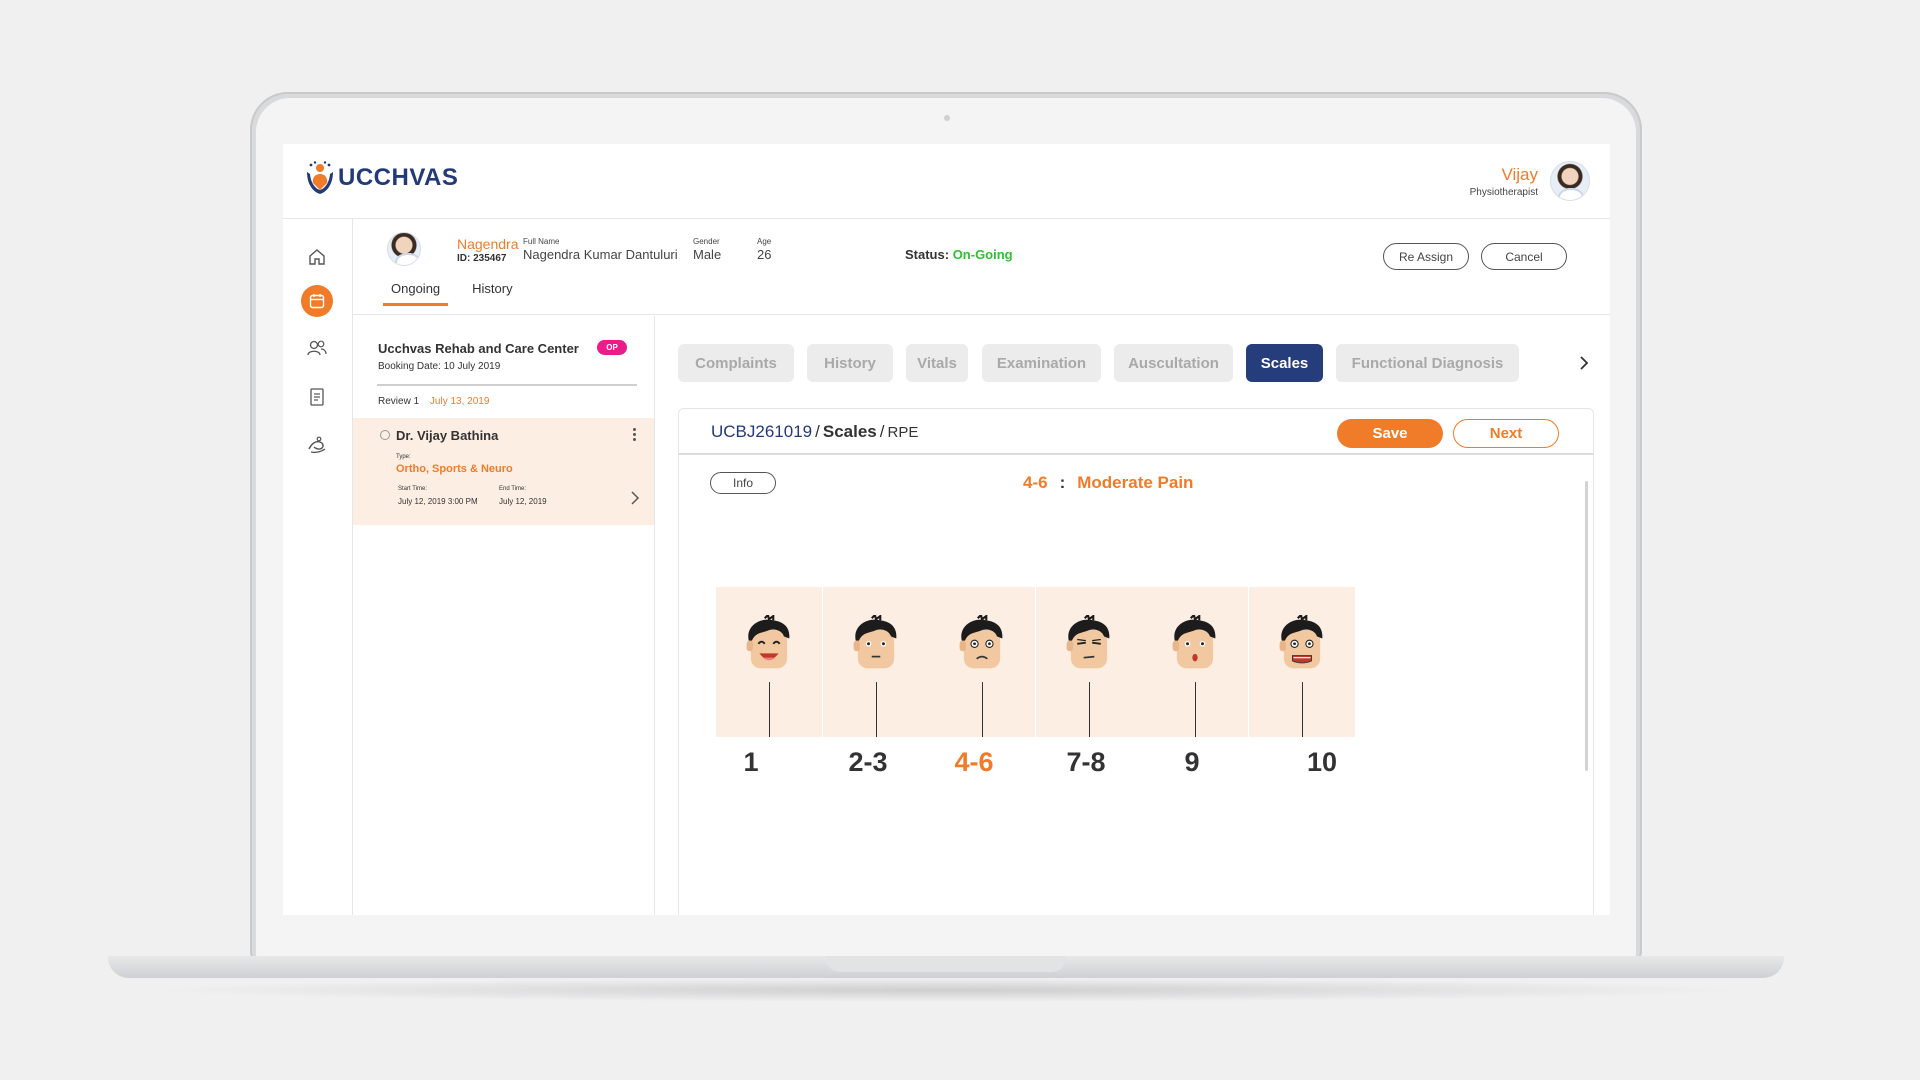 This screenshot has height=1080, width=1920. I want to click on next-button: Next, so click(1506, 433).